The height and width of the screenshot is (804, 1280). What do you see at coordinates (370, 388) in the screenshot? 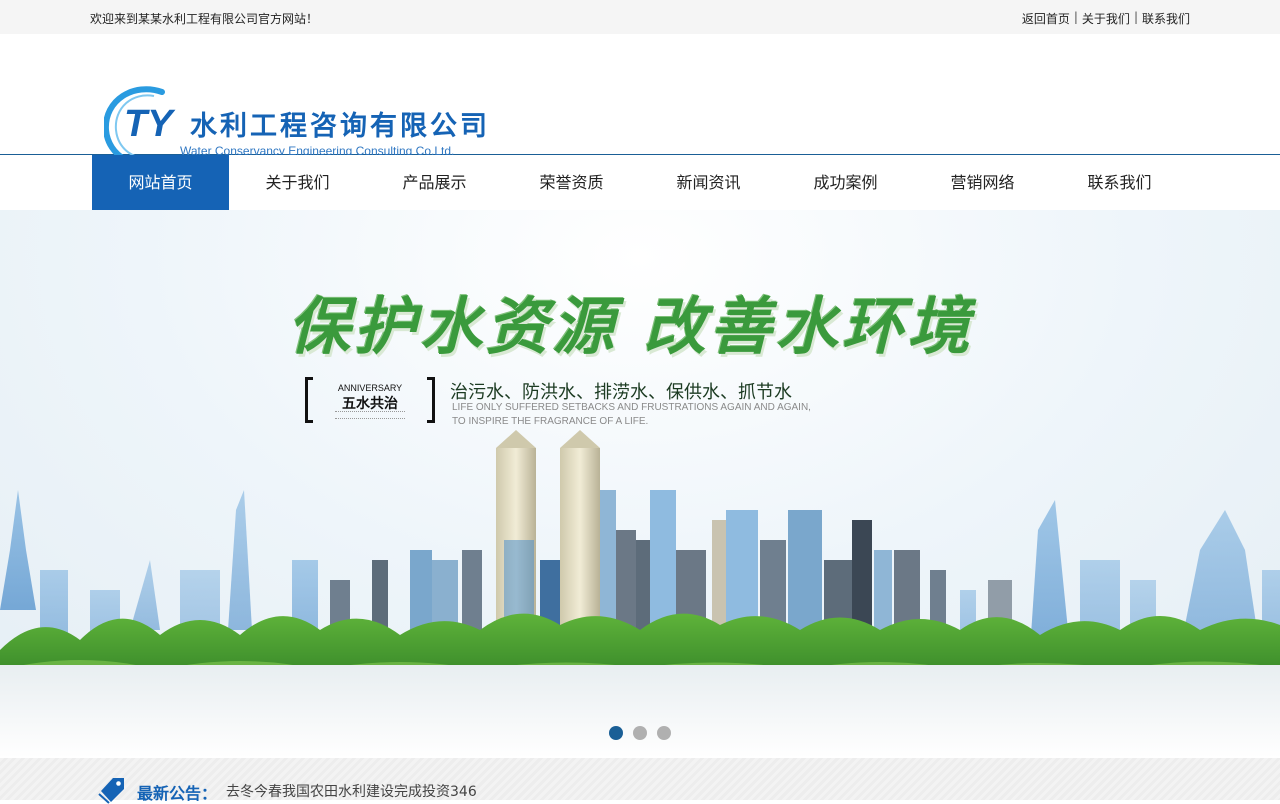
I see `badge-english: ANNIVERSARY` at bounding box center [370, 388].